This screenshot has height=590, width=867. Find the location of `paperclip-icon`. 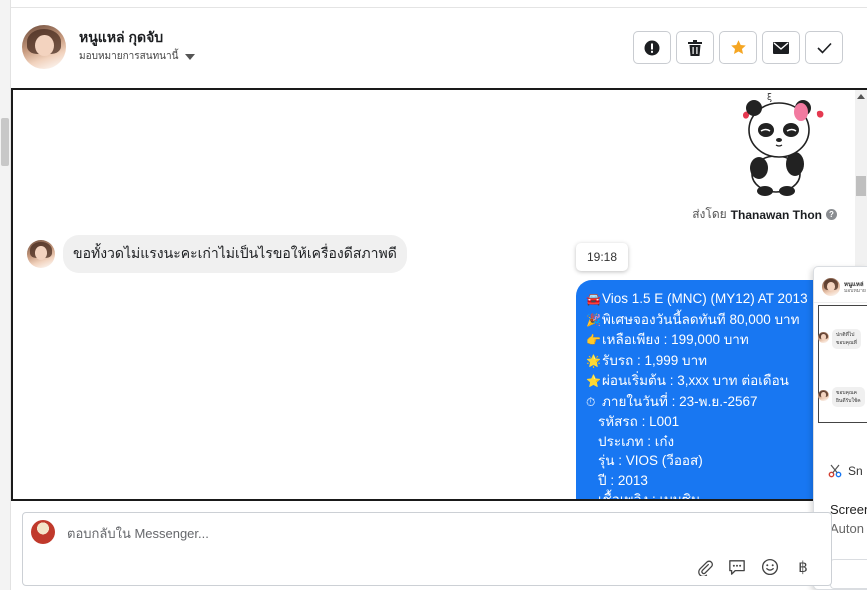

paperclip-icon is located at coordinates (705, 568).